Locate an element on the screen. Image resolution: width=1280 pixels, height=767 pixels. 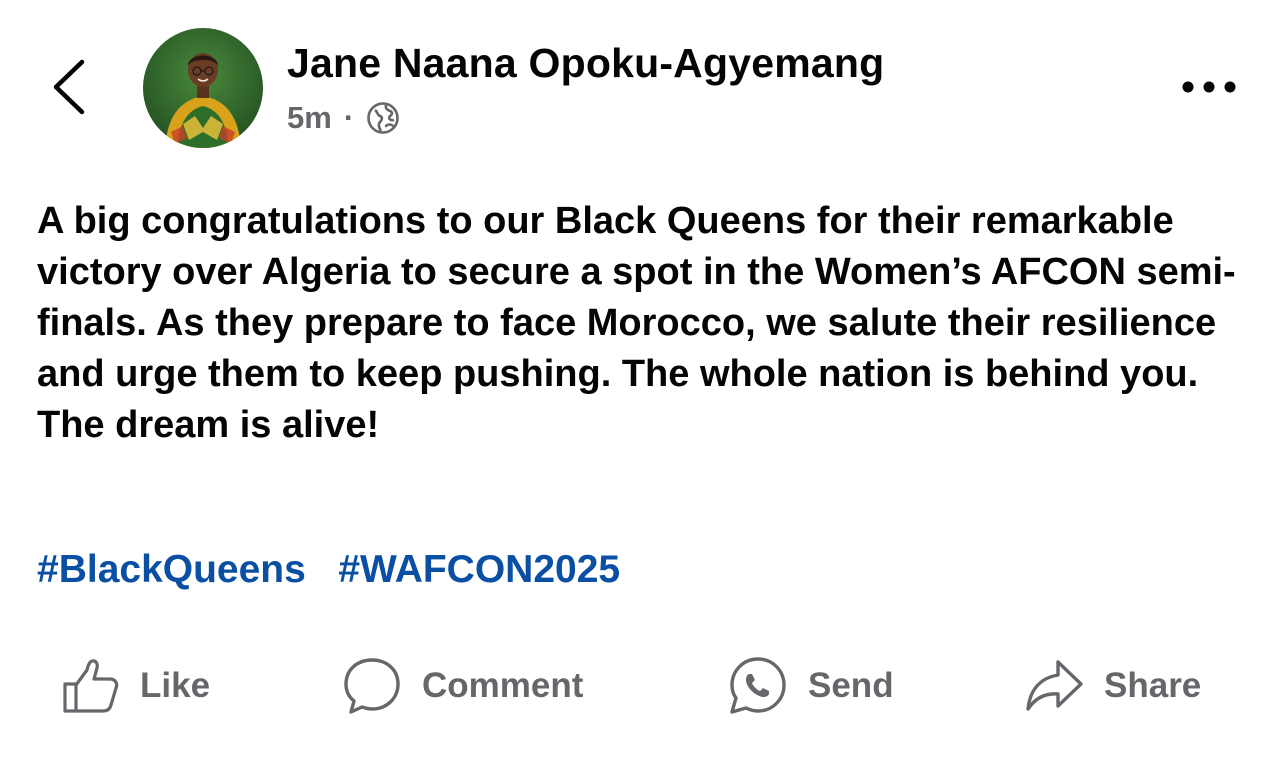
globe-icon is located at coordinates (383, 118).